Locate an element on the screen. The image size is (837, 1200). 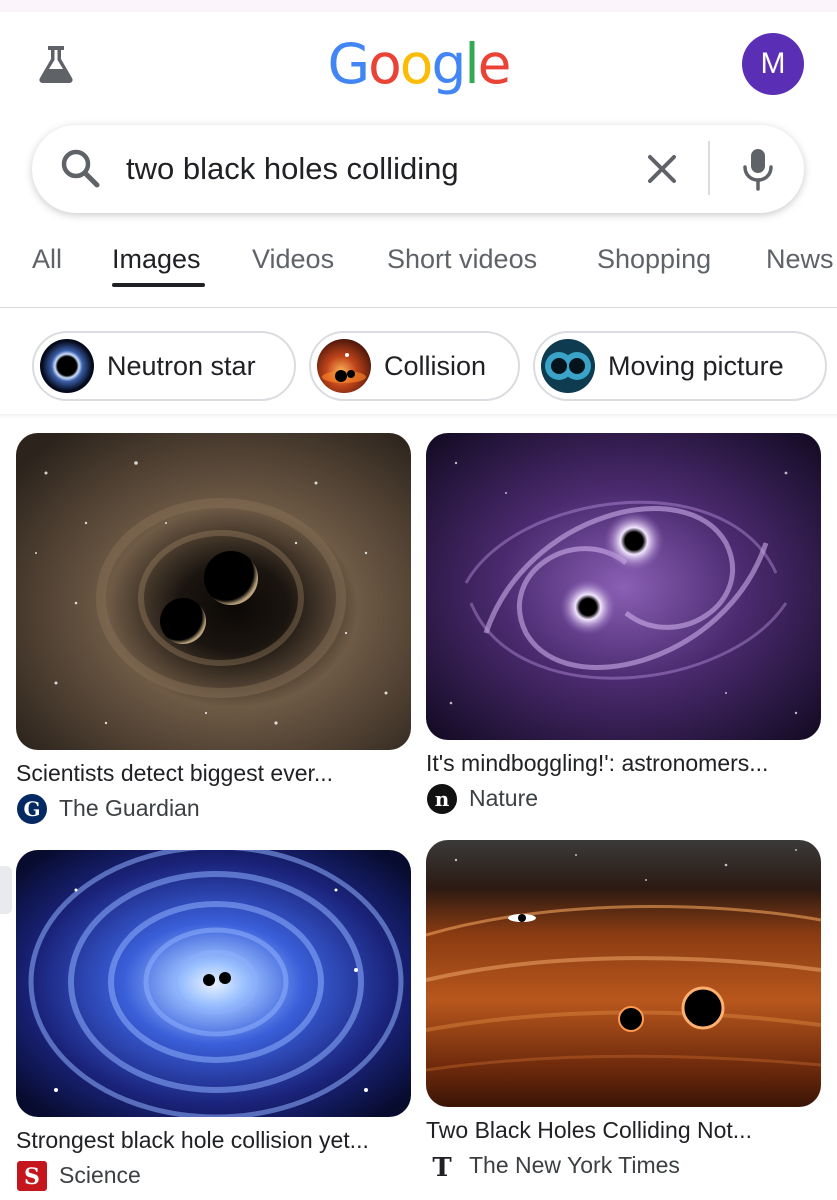
clear-icon is located at coordinates (662, 169).